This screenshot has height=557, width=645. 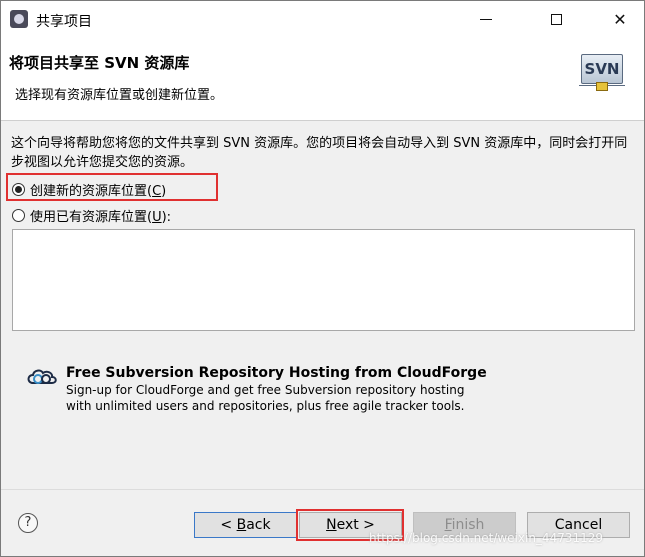 What do you see at coordinates (19, 19) in the screenshot?
I see `eclipse-icon` at bounding box center [19, 19].